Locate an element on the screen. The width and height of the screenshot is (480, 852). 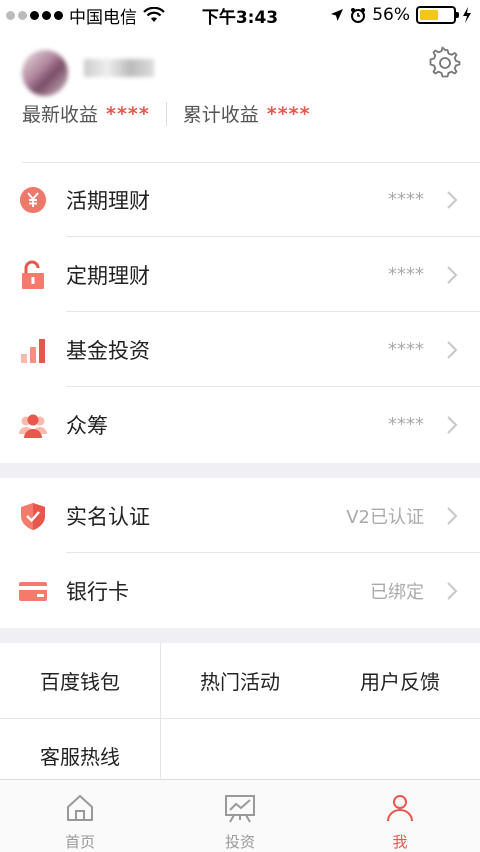
bank-card-icon is located at coordinates (33, 591).